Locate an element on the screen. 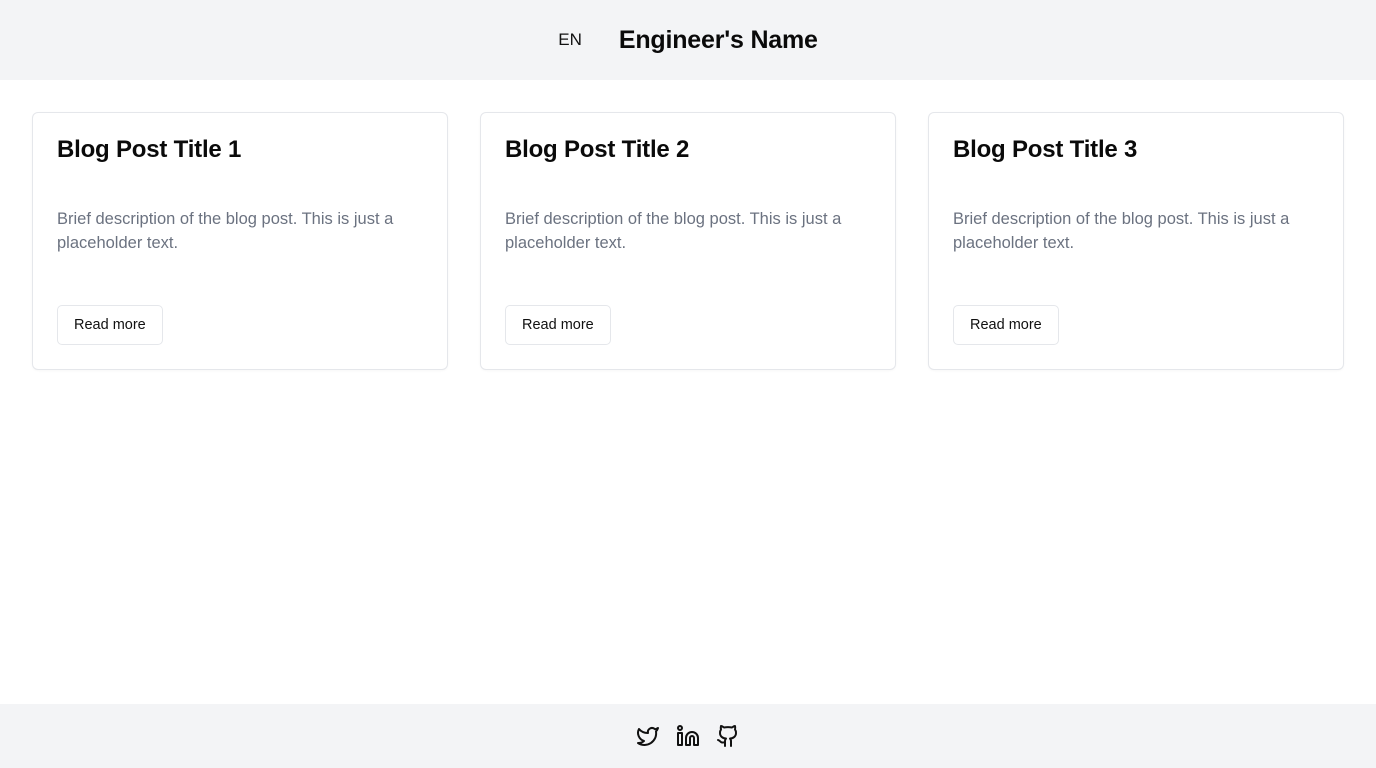  site-title: Engineer's Name is located at coordinates (718, 39).